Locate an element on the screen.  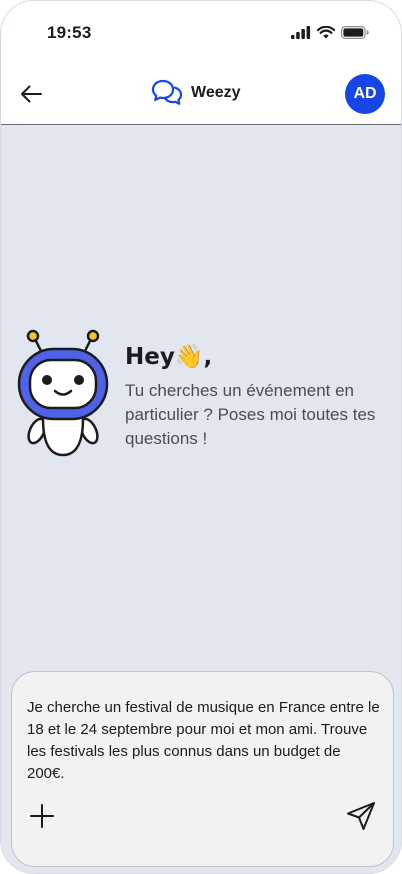
add-attachment-button is located at coordinates (42, 816).